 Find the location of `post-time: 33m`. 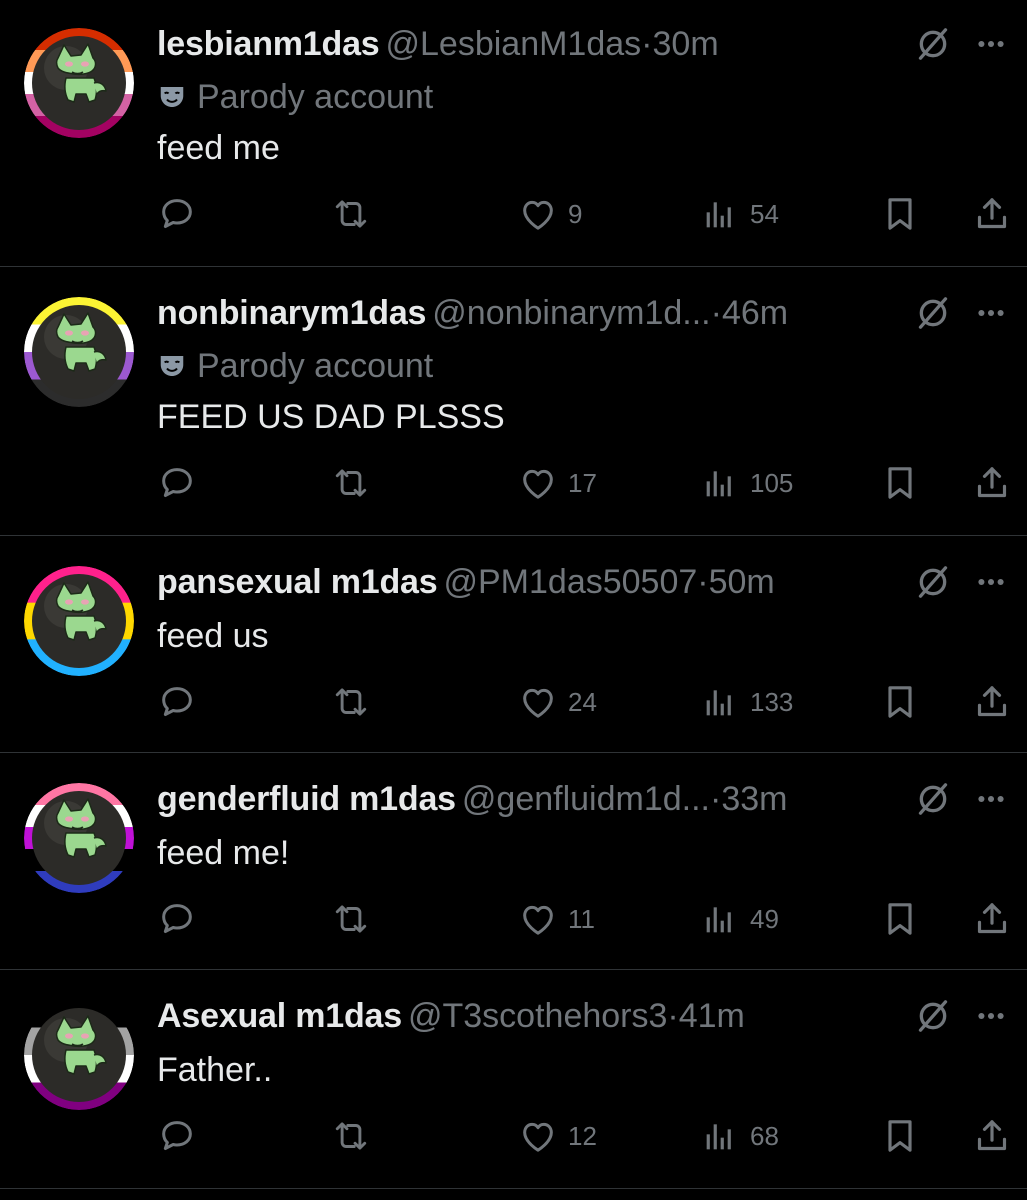

post-time: 33m is located at coordinates (754, 799).